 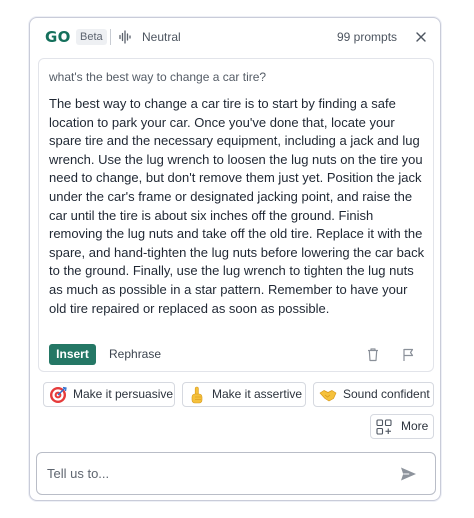 What do you see at coordinates (421, 37) in the screenshot?
I see `close-icon` at bounding box center [421, 37].